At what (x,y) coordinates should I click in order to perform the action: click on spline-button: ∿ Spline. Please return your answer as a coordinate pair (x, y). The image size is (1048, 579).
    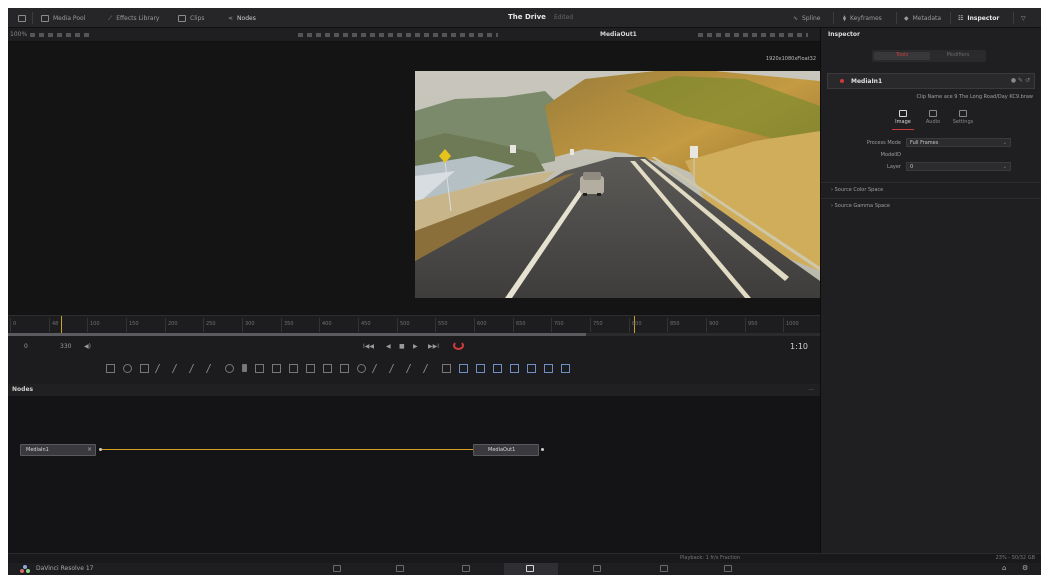
    Looking at the image, I should click on (806, 18).